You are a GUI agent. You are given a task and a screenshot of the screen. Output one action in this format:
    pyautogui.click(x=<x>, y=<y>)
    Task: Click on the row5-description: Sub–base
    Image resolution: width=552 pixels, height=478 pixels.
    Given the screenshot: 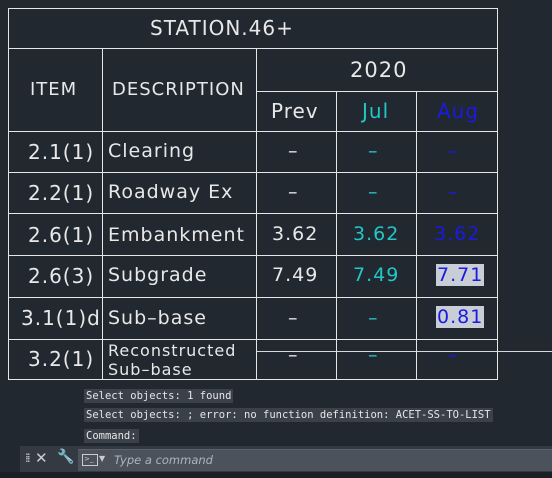 What is the action you would take?
    pyautogui.click(x=157, y=318)
    